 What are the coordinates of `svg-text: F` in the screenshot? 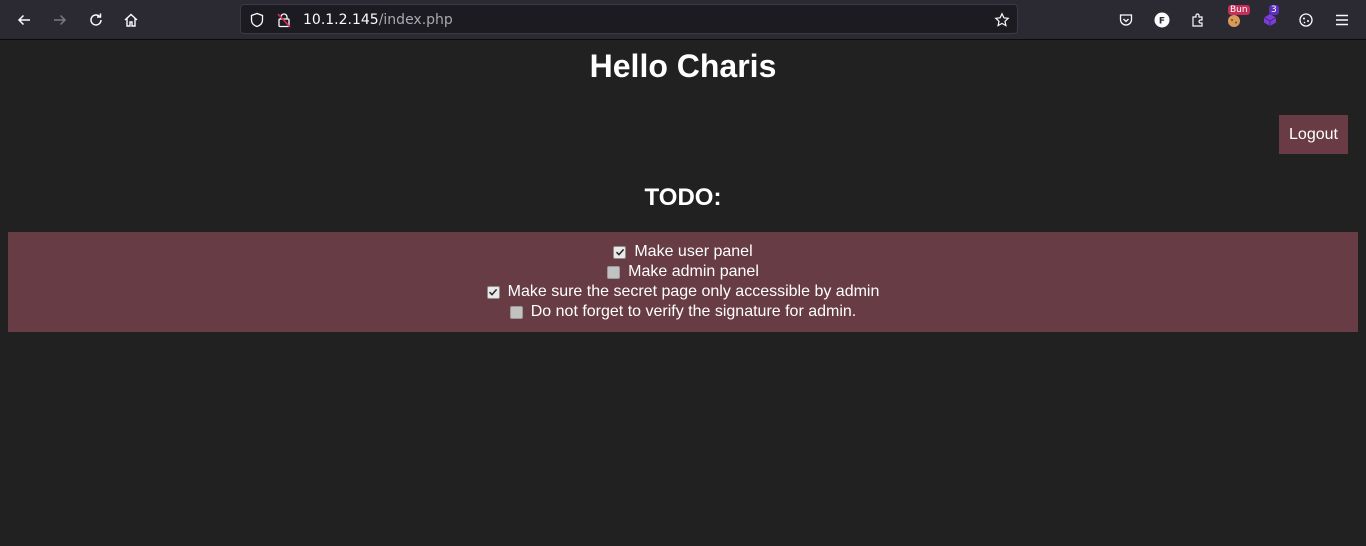 It's located at (1162, 22).